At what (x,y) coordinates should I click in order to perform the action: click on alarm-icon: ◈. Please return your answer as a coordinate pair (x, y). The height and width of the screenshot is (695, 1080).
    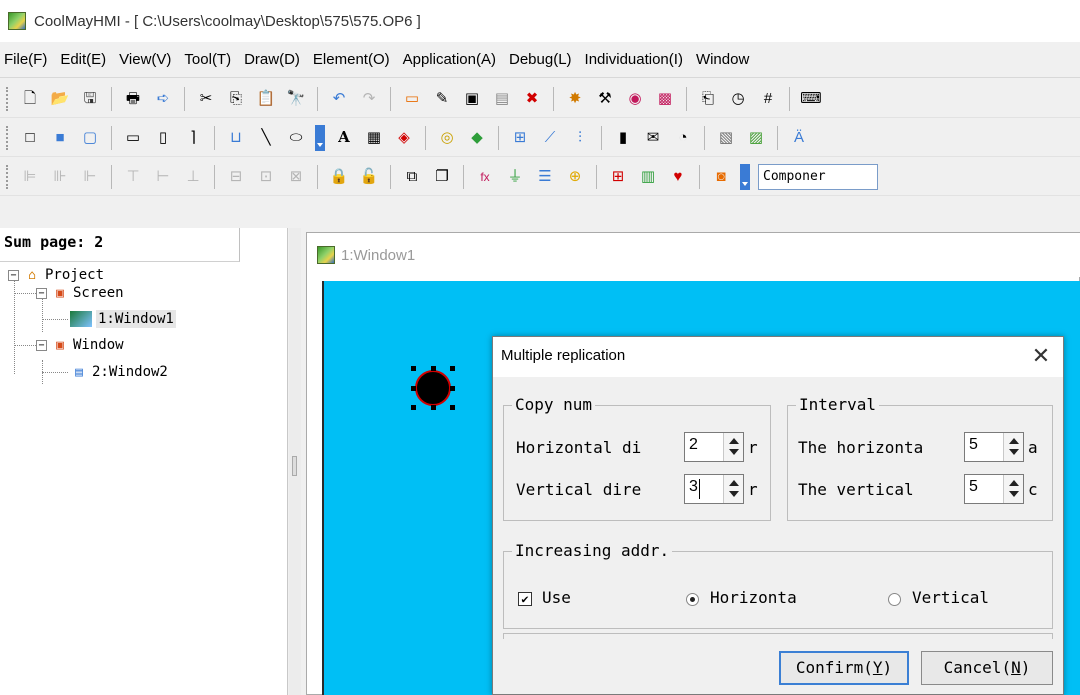
    Looking at the image, I should click on (404, 138).